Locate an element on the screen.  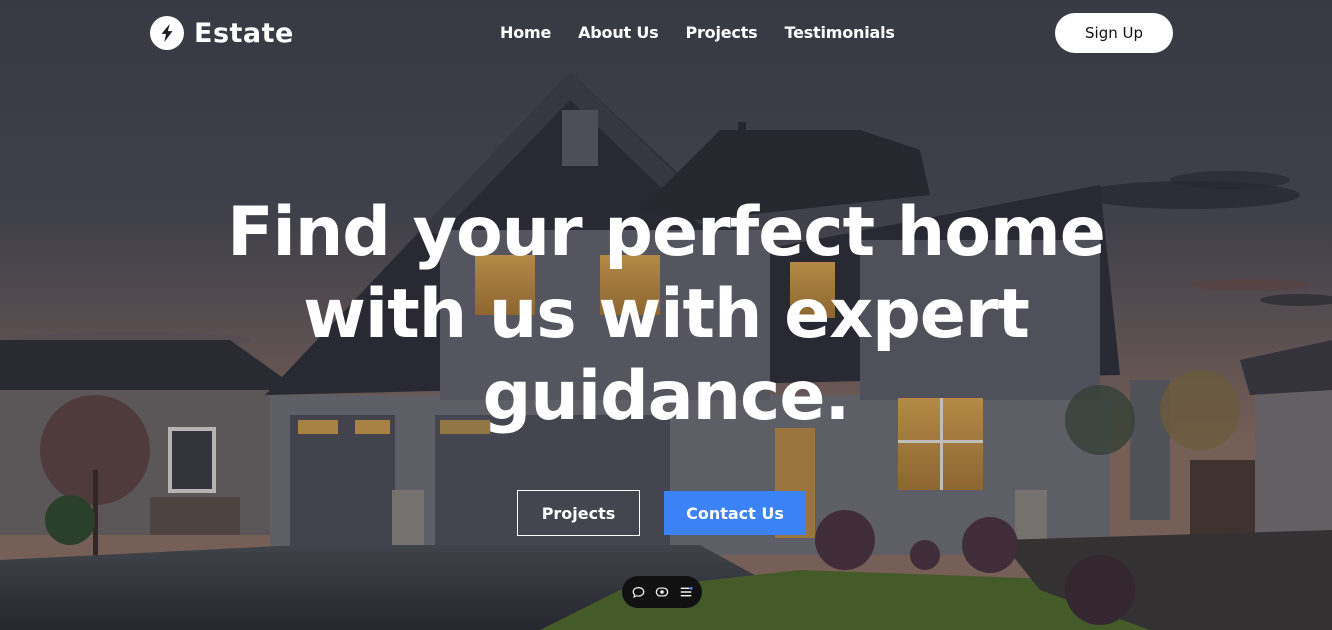
hero-headline-line: with us with expert is located at coordinates (666, 314).